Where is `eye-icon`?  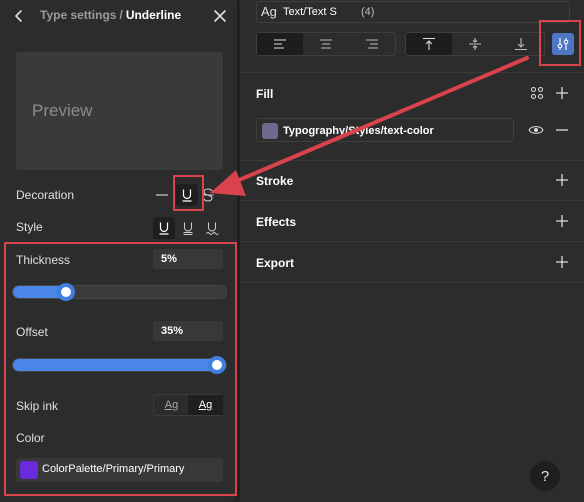
eye-icon is located at coordinates (536, 130).